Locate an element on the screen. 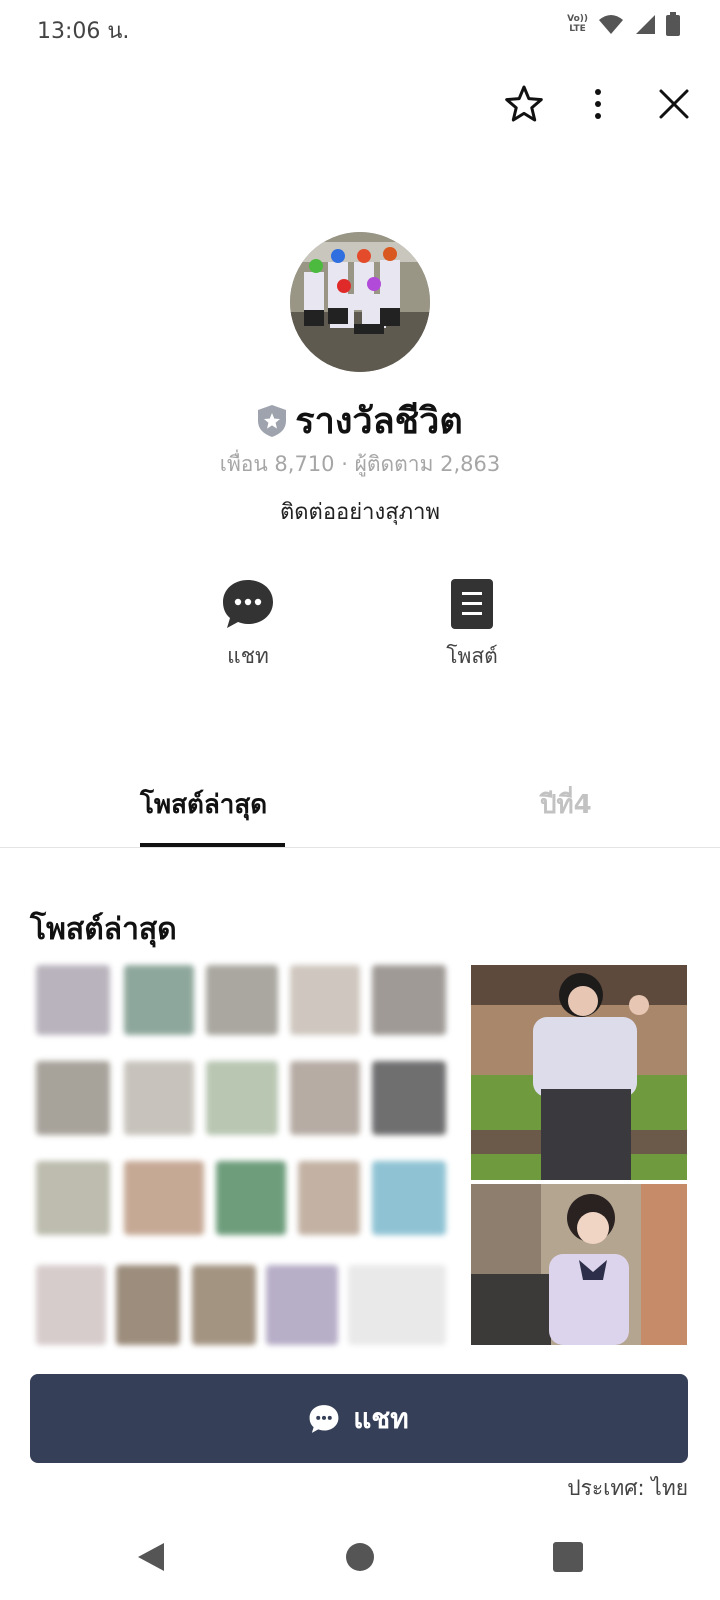 The image size is (720, 1600). post-image-grid is located at coordinates (243, 1155).